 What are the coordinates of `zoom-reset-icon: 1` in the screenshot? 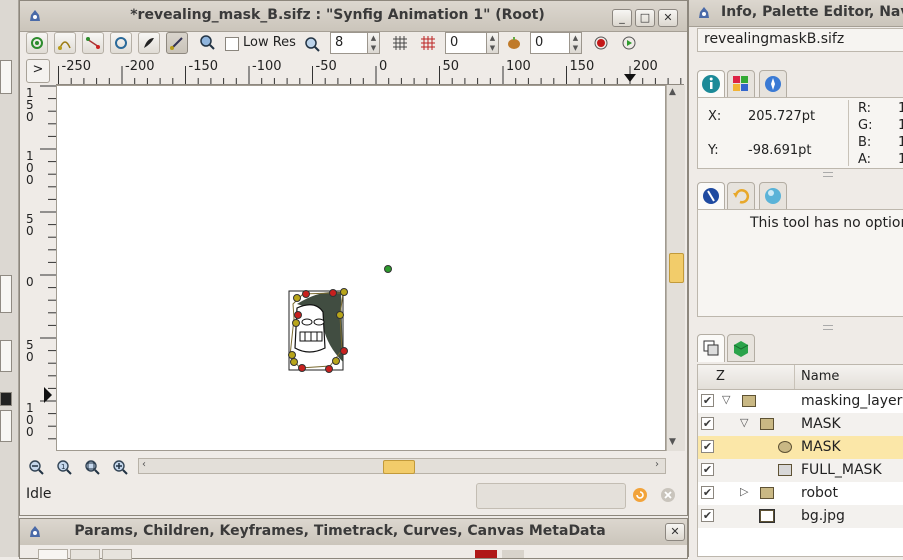 It's located at (64, 467).